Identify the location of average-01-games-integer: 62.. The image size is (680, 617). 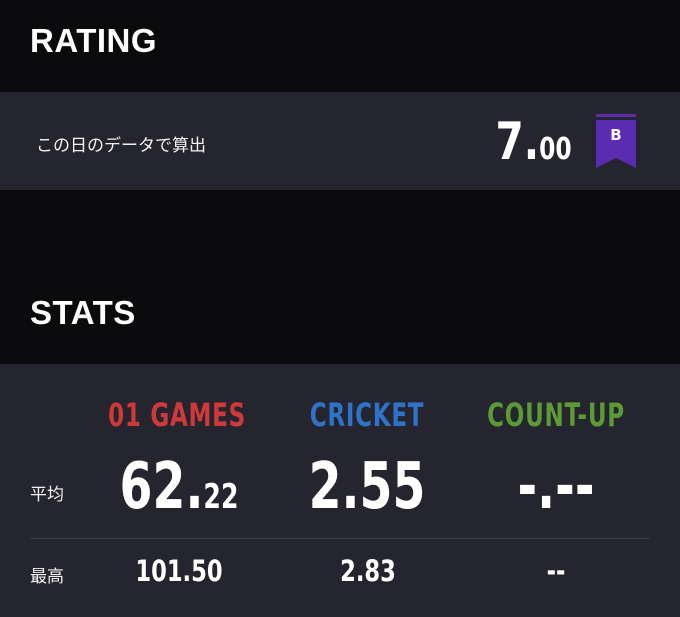
(161, 487).